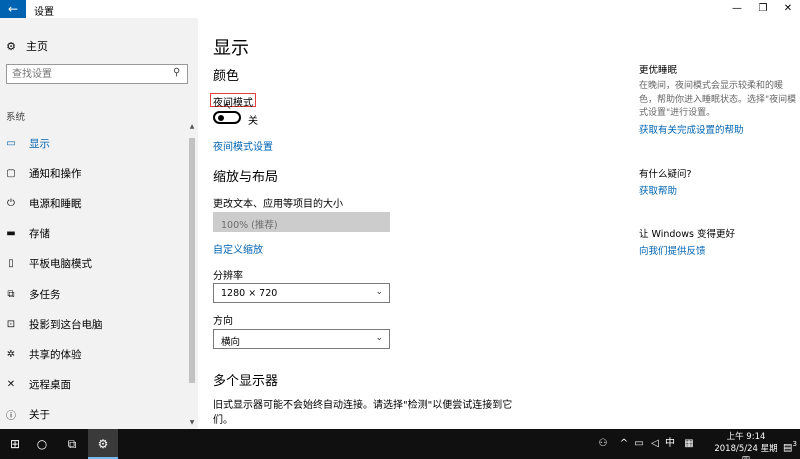  Describe the element at coordinates (278, 204) in the screenshot. I see `scale-label: 更改文本、应用等项目的大小` at that location.